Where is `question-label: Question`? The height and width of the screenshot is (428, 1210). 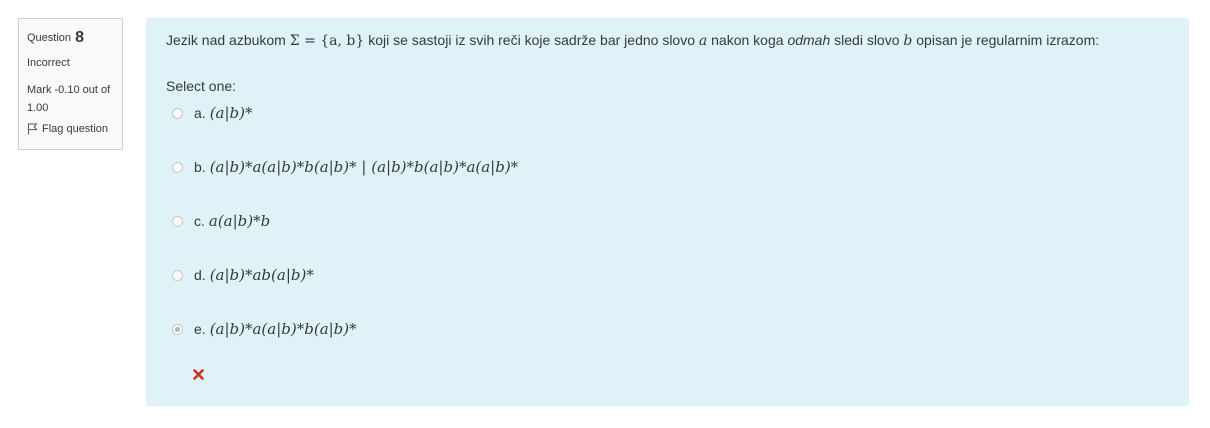 question-label: Question is located at coordinates (49, 38).